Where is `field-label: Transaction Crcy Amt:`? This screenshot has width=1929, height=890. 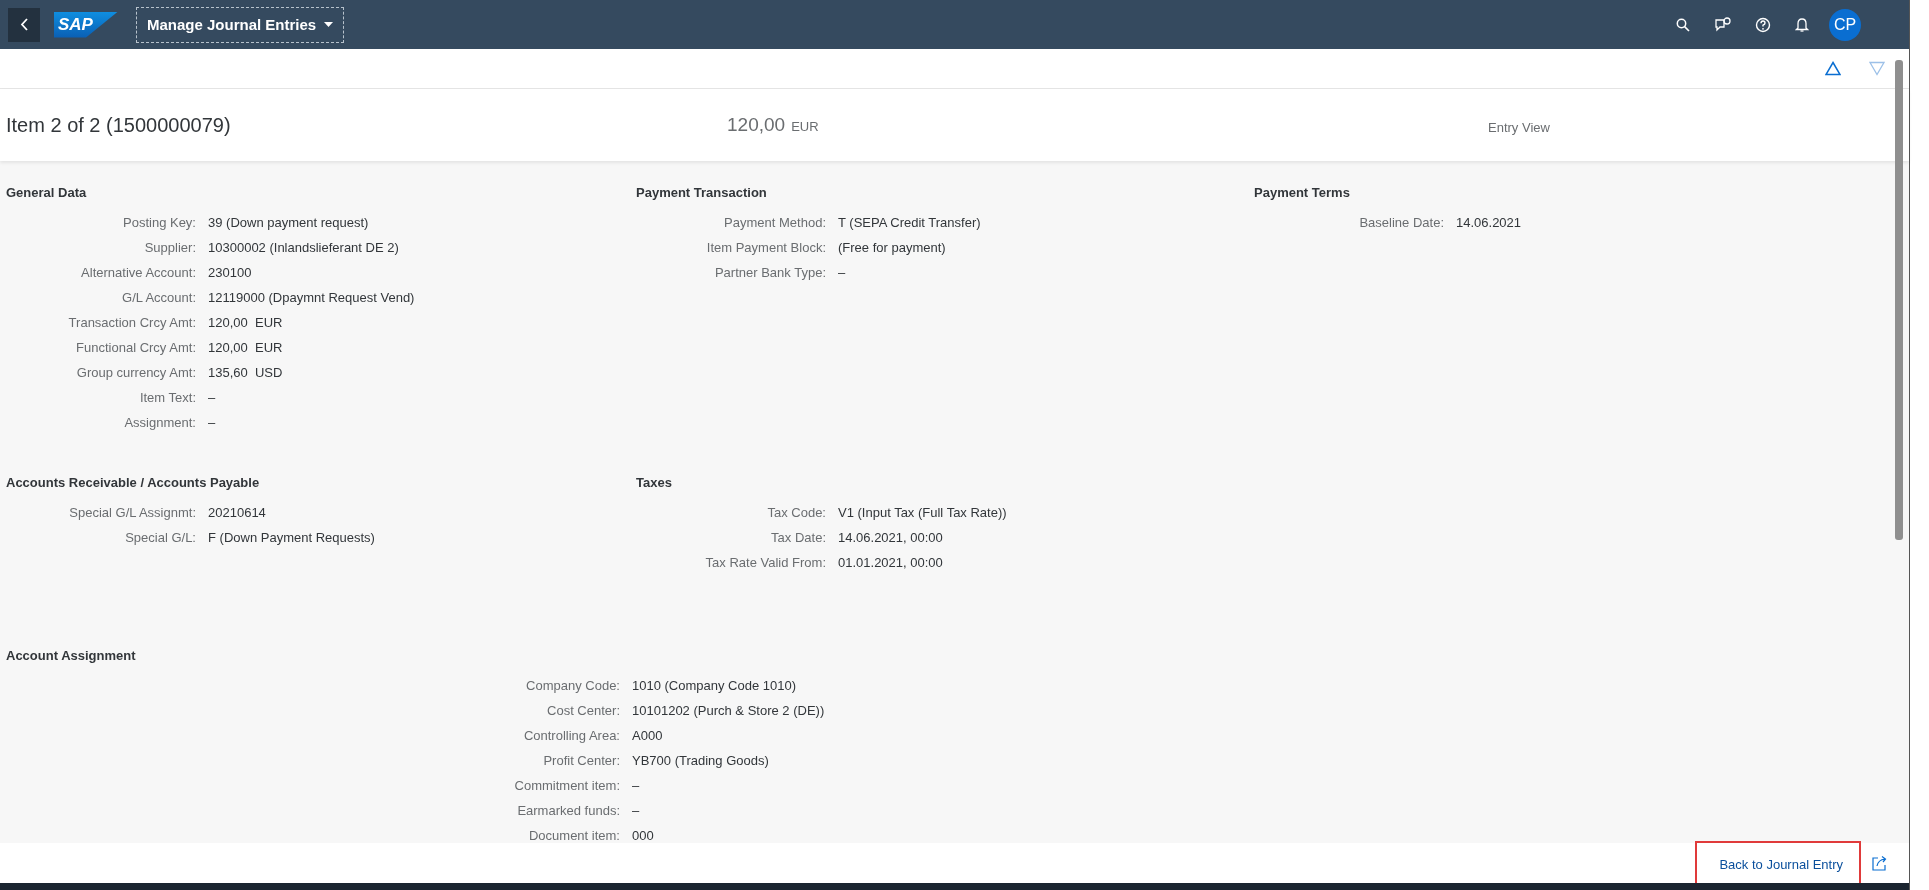
field-label: Transaction Crcy Amt: is located at coordinates (131, 323).